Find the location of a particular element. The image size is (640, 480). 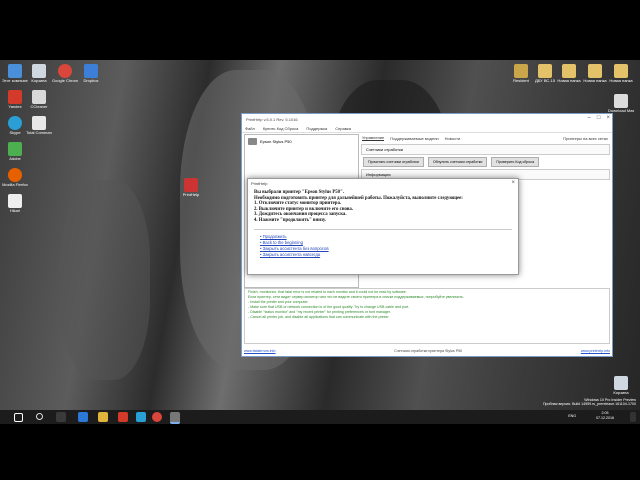

download-icon is located at coordinates (621, 101).